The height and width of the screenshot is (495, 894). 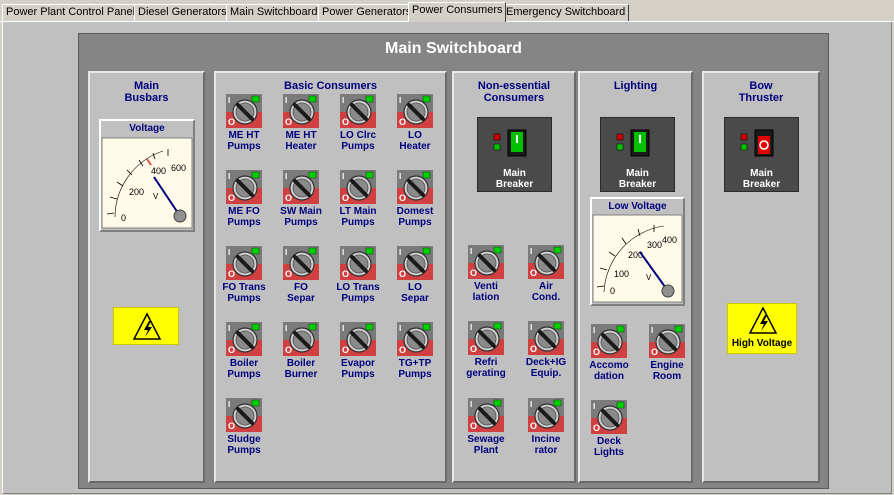 I want to click on high-voltage-icon, so click(x=763, y=320).